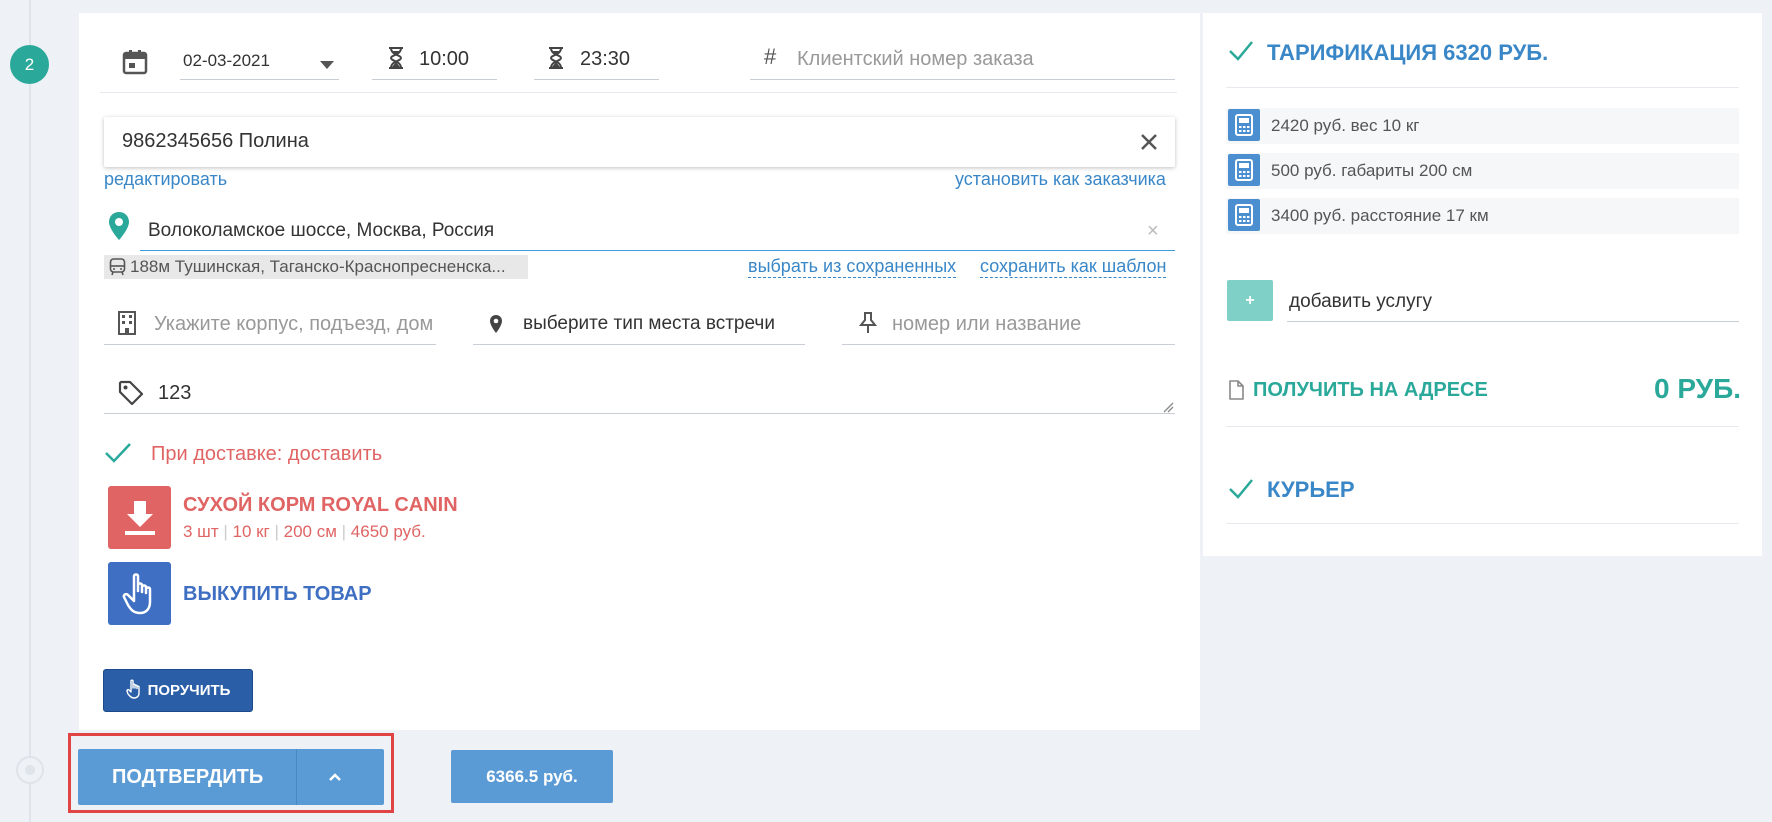 The height and width of the screenshot is (822, 1772). I want to click on collect-at-address-label: ПОЛУЧИТЬ НА АДРЕСЕ, so click(1370, 390).